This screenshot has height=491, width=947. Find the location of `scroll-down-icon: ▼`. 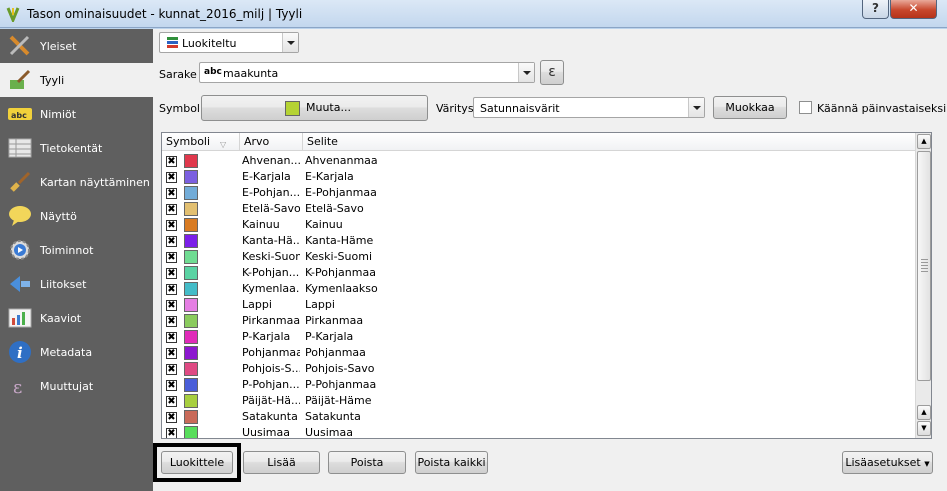

scroll-down-icon: ▼ is located at coordinates (924, 428).